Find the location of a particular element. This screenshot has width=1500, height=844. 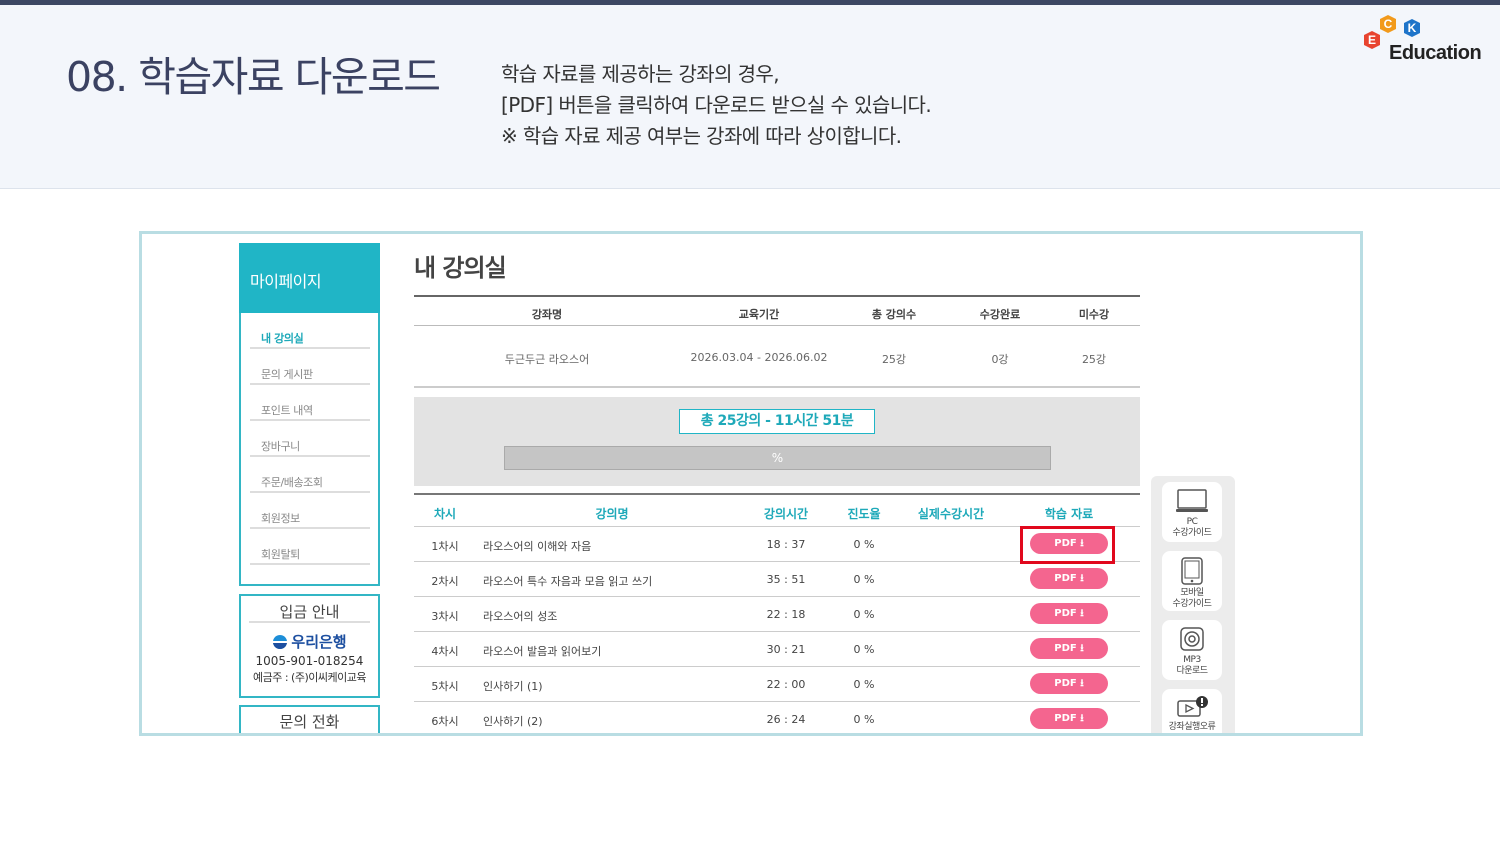

quick-menu: PC 수강가이드 모바일 수강가이드 MP3 다운로드 강좌실행오류 is located at coordinates (1193, 604).